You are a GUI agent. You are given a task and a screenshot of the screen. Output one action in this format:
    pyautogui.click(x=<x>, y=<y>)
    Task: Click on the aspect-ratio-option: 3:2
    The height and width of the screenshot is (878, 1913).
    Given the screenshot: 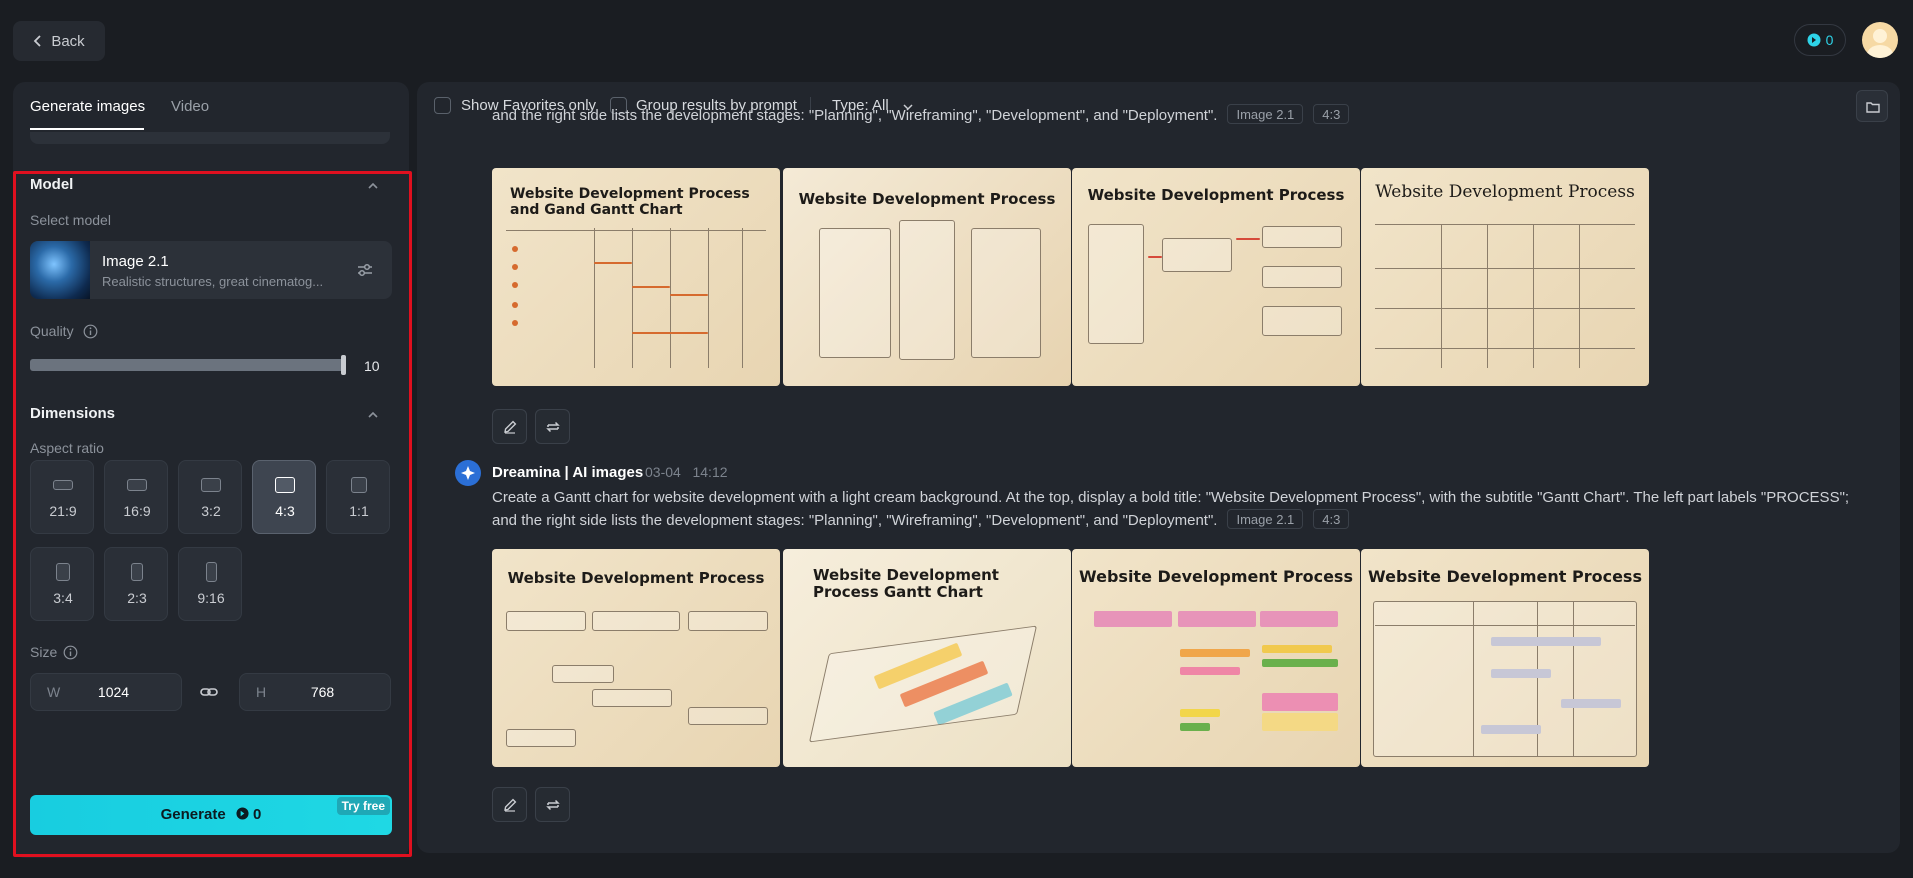 What is the action you would take?
    pyautogui.click(x=210, y=497)
    